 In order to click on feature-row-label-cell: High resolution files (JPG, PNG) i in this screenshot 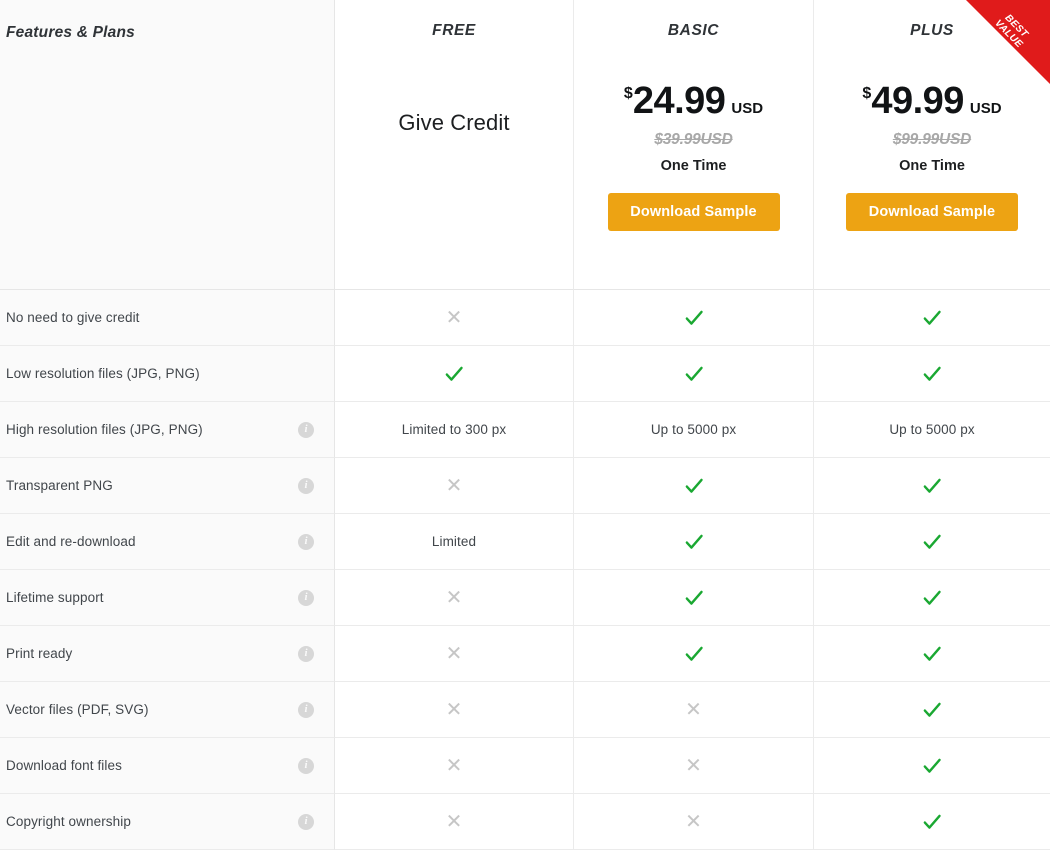, I will do `click(167, 430)`.